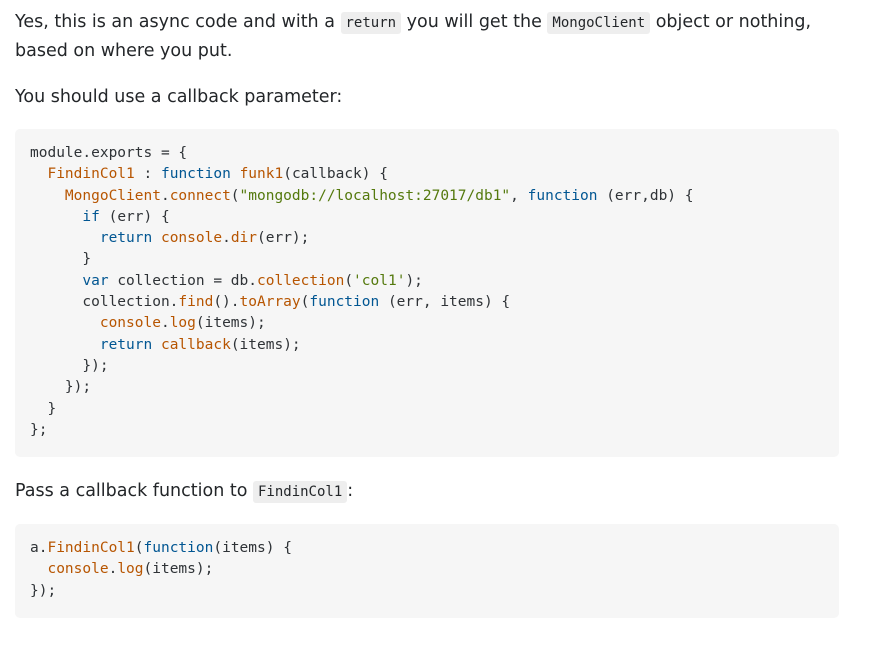  Describe the element at coordinates (350, 491) in the screenshot. I see `p3-text-after: :` at that location.